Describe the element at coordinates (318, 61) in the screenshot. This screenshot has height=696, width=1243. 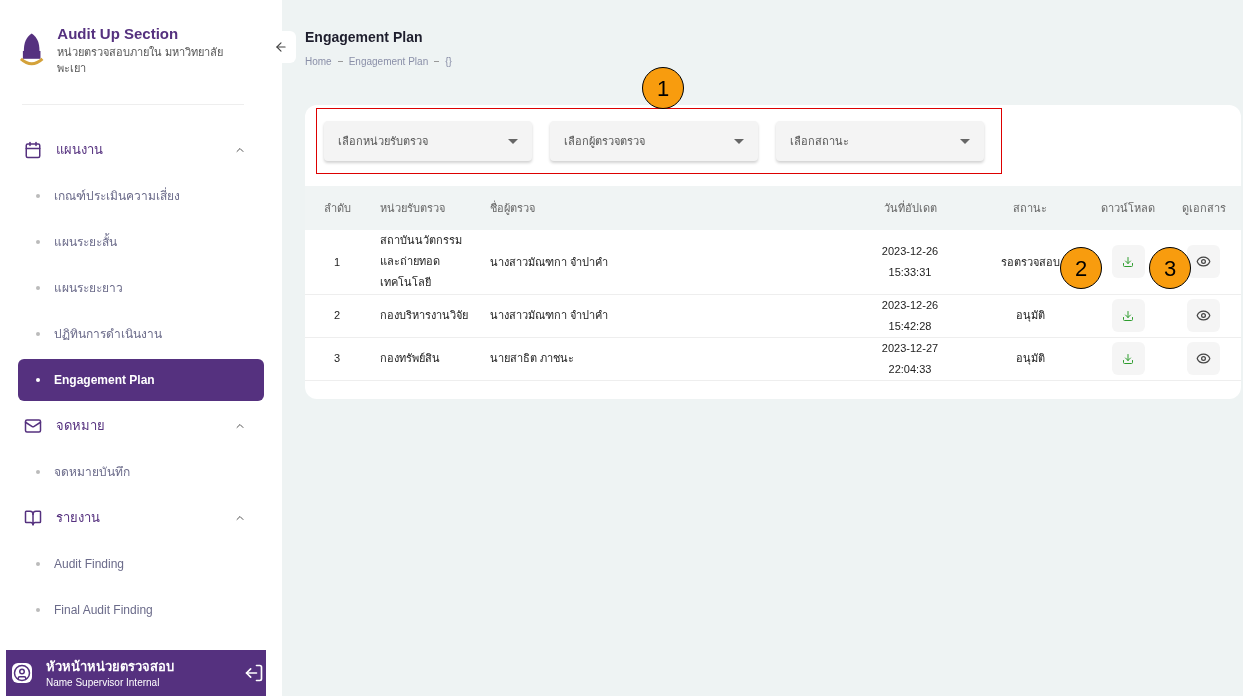
I see `breadcrumb-item: Home` at that location.